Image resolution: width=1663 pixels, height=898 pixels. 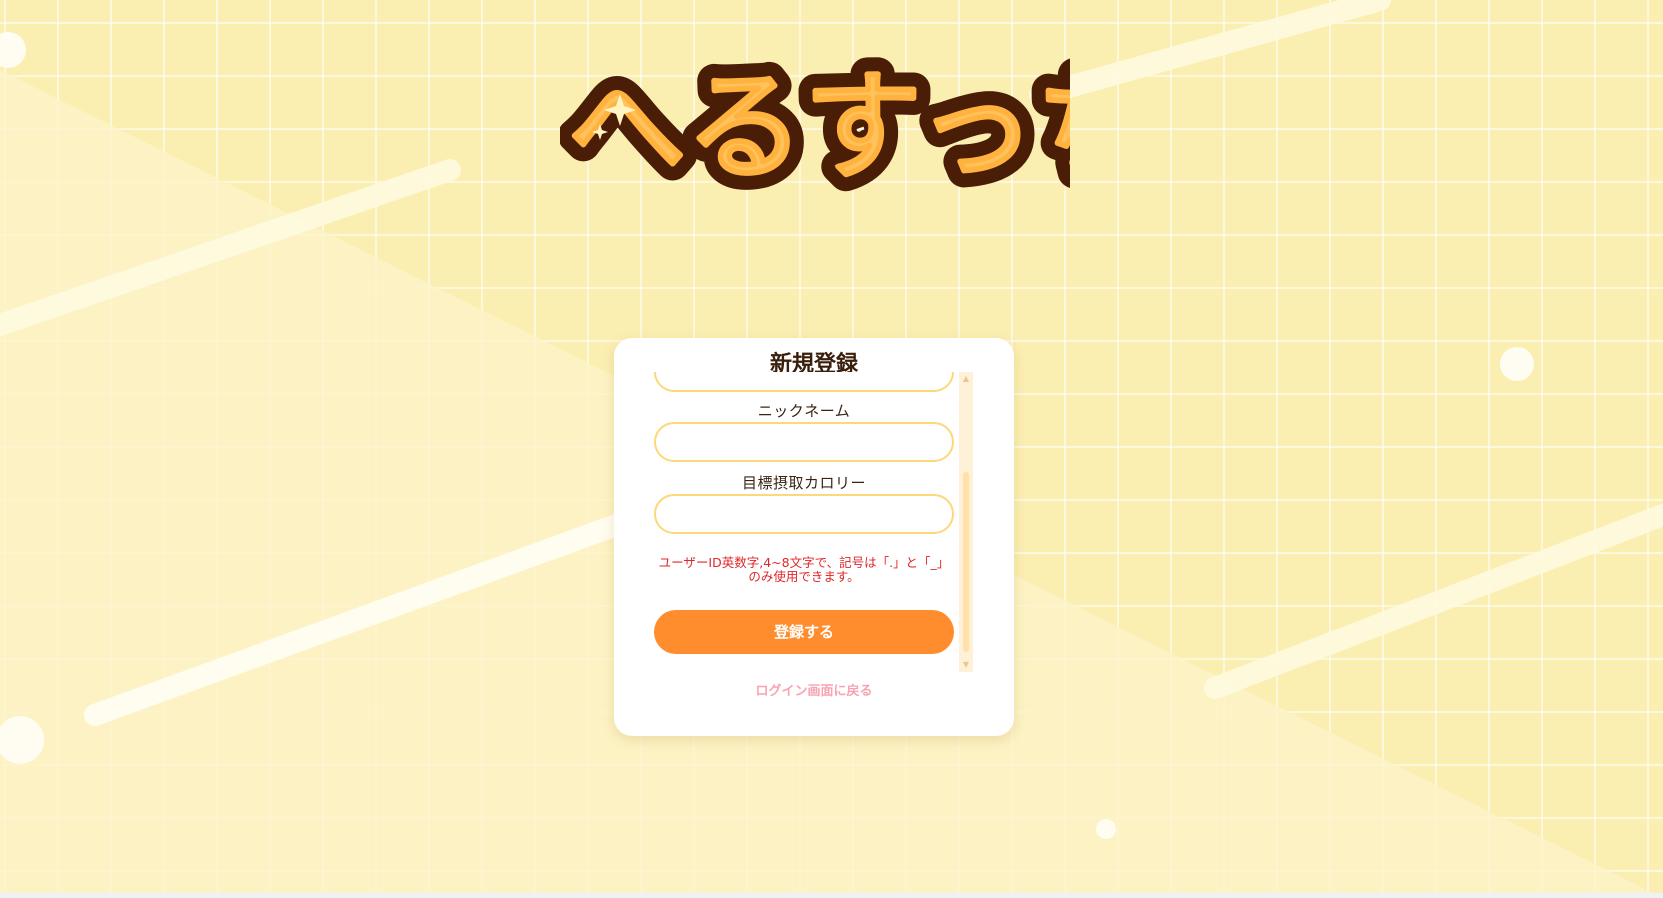 I want to click on bottom-bar, so click(x=831, y=895).